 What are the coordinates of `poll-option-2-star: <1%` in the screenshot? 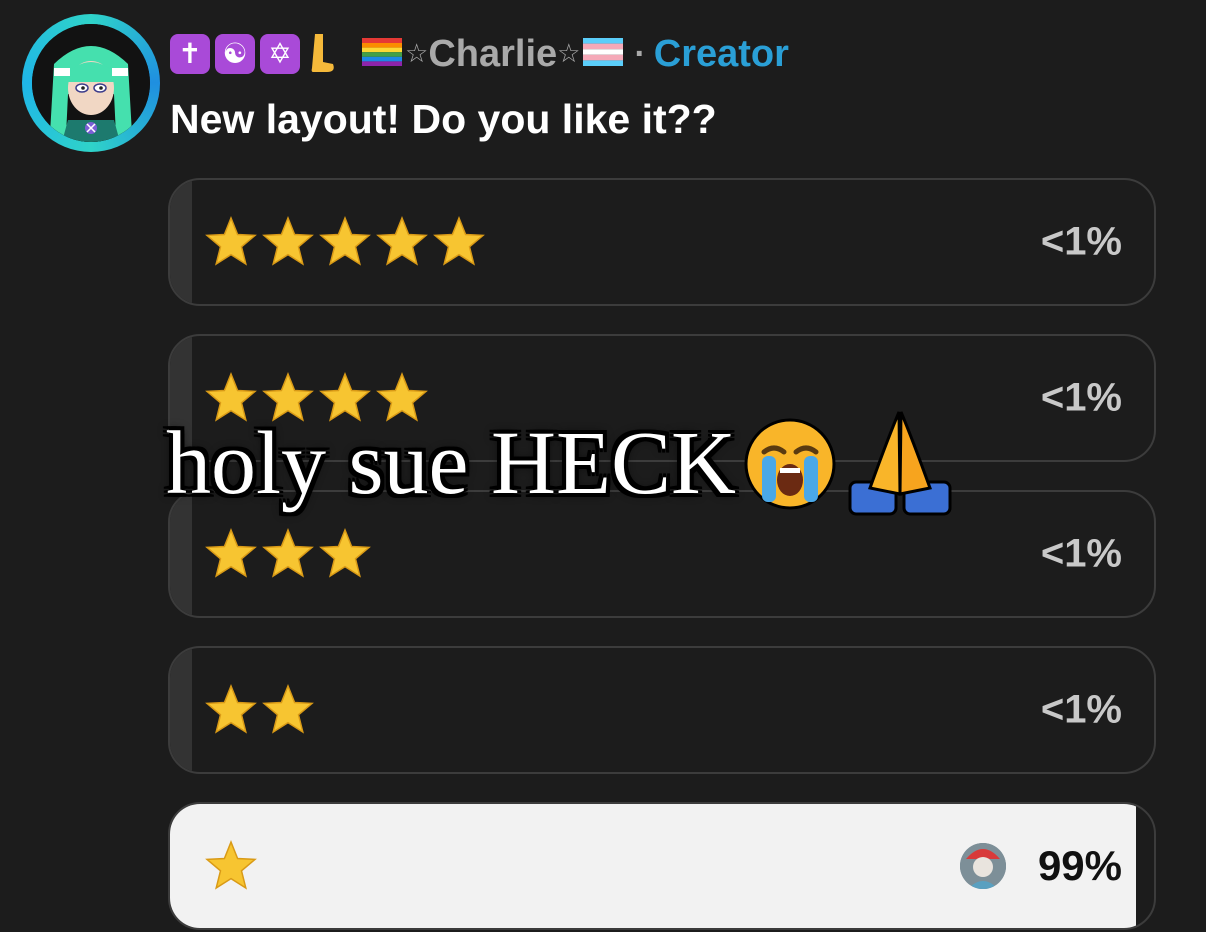 It's located at (662, 710).